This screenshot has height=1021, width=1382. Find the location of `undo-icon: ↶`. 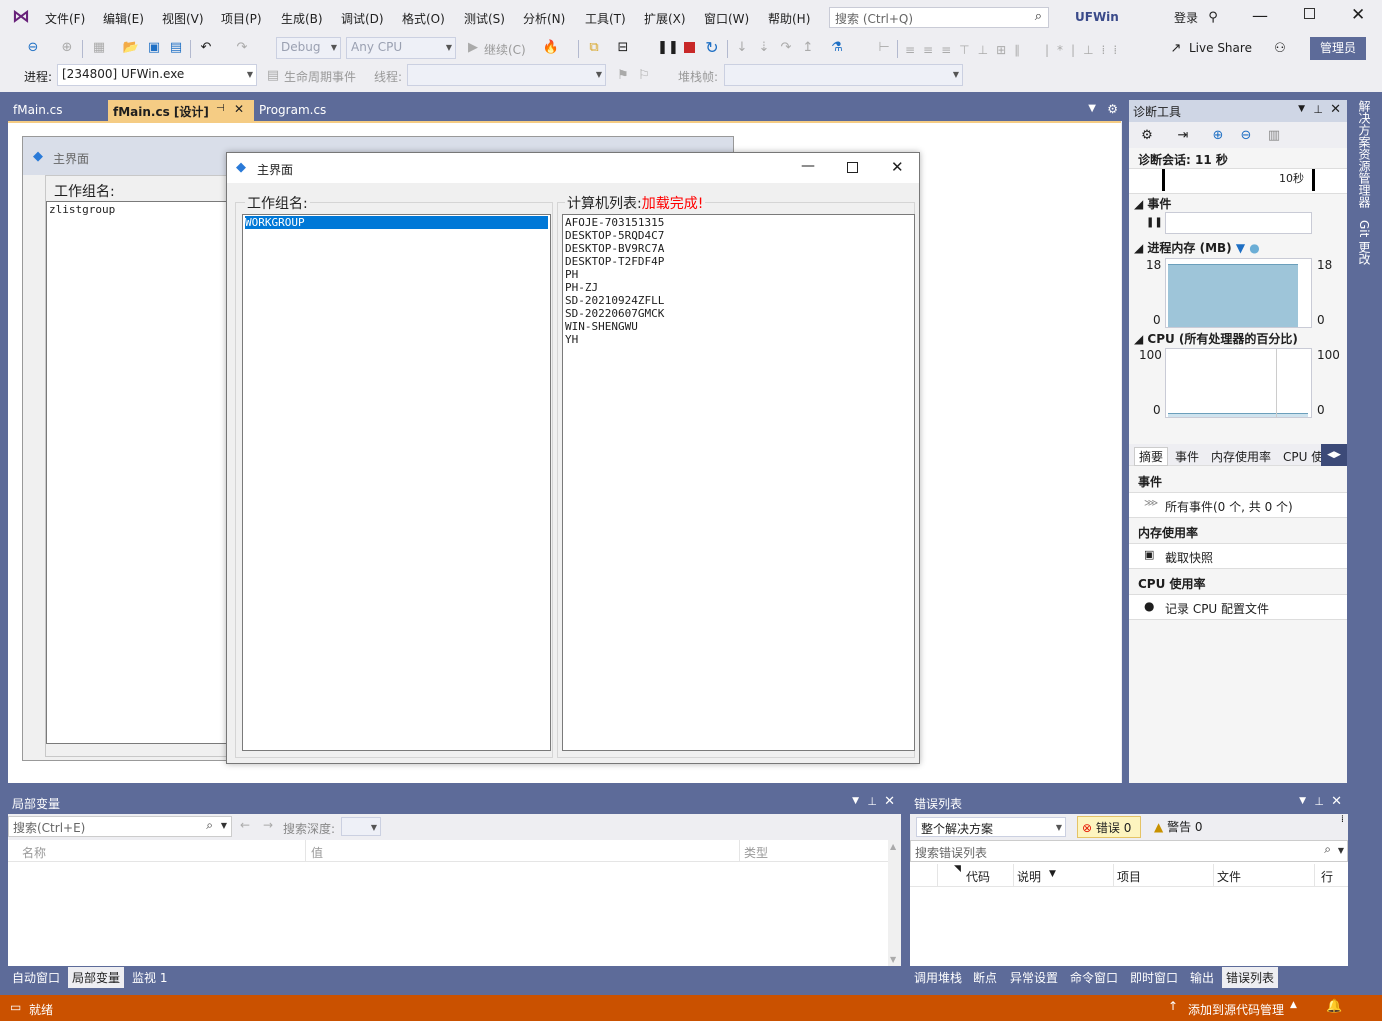

undo-icon: ↶ is located at coordinates (206, 47).